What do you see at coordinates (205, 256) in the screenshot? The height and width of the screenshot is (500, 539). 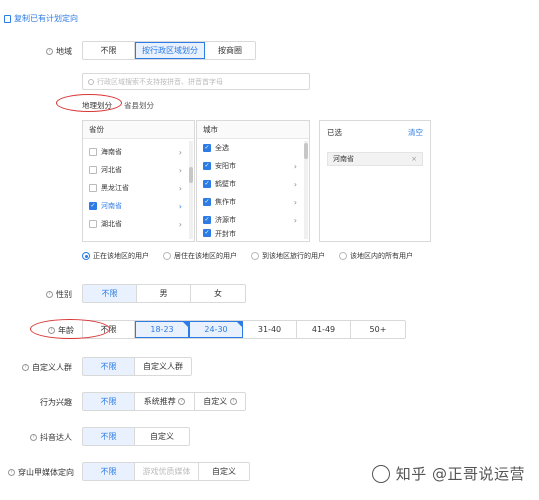 I see `radio-label: 居住在该地区的用户` at bounding box center [205, 256].